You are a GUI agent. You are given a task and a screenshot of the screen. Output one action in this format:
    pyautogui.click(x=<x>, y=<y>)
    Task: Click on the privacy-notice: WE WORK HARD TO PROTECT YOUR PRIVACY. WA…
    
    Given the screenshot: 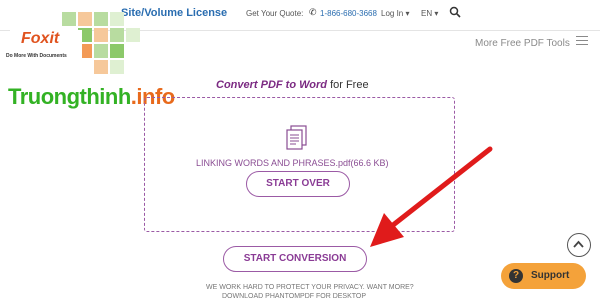 What is the action you would take?
    pyautogui.click(x=310, y=287)
    